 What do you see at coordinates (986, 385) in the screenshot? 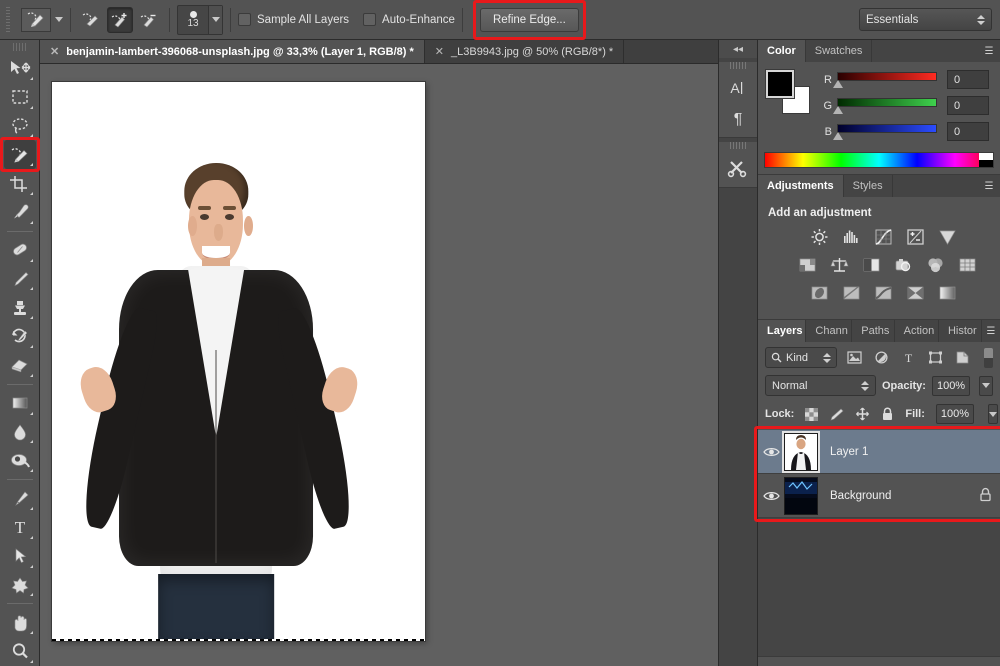
I see `opacity-chevron-icon` at bounding box center [986, 385].